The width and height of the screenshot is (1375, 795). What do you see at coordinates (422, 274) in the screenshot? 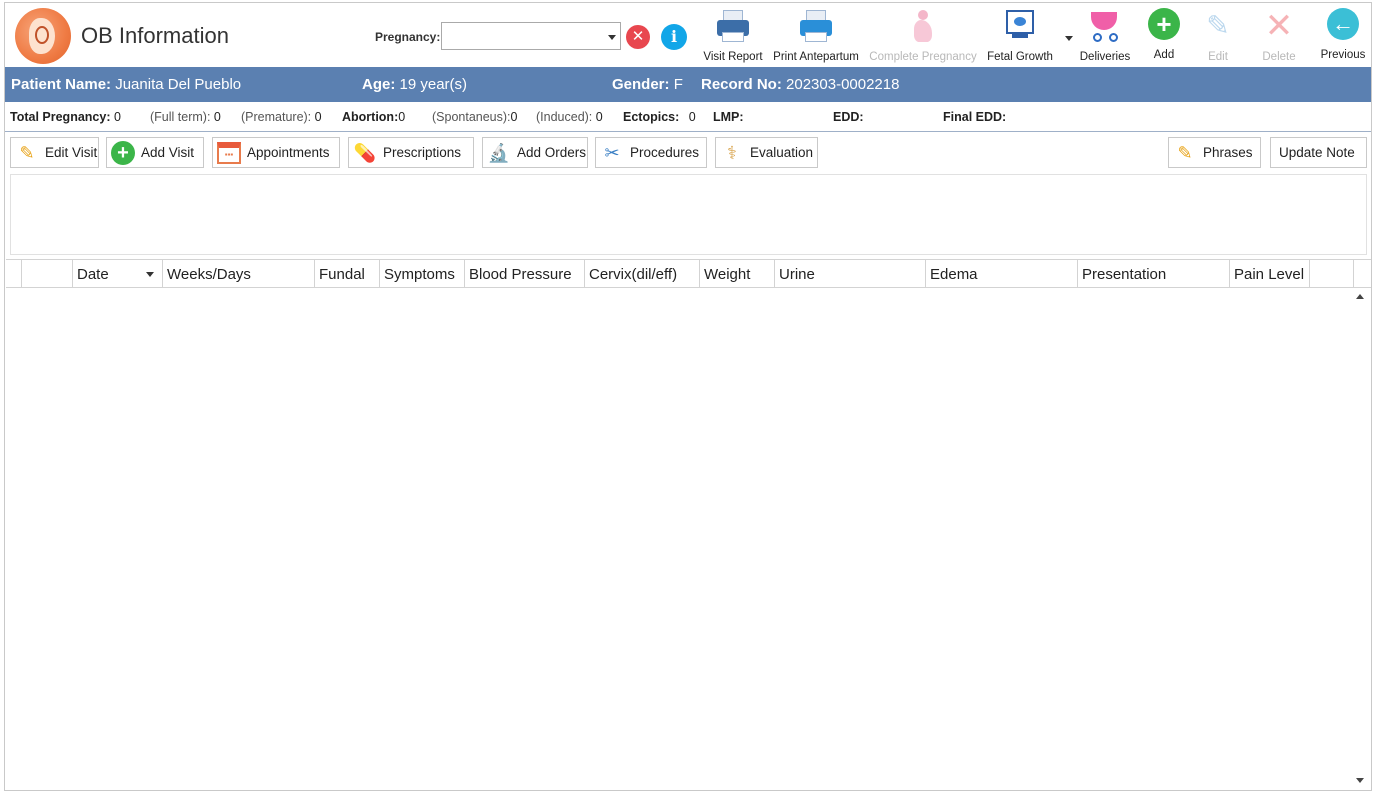
I see `column-header-symptoms: Symptoms` at bounding box center [422, 274].